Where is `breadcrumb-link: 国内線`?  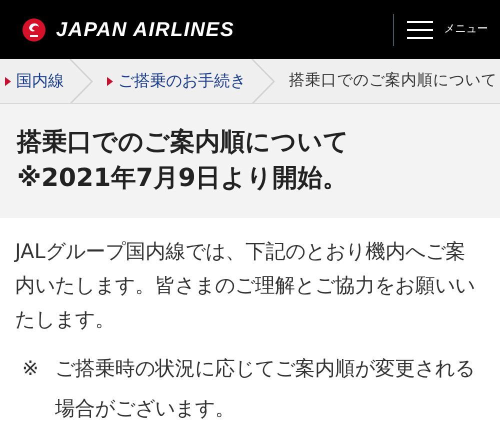
breadcrumb-link: 国内線 is located at coordinates (34, 81).